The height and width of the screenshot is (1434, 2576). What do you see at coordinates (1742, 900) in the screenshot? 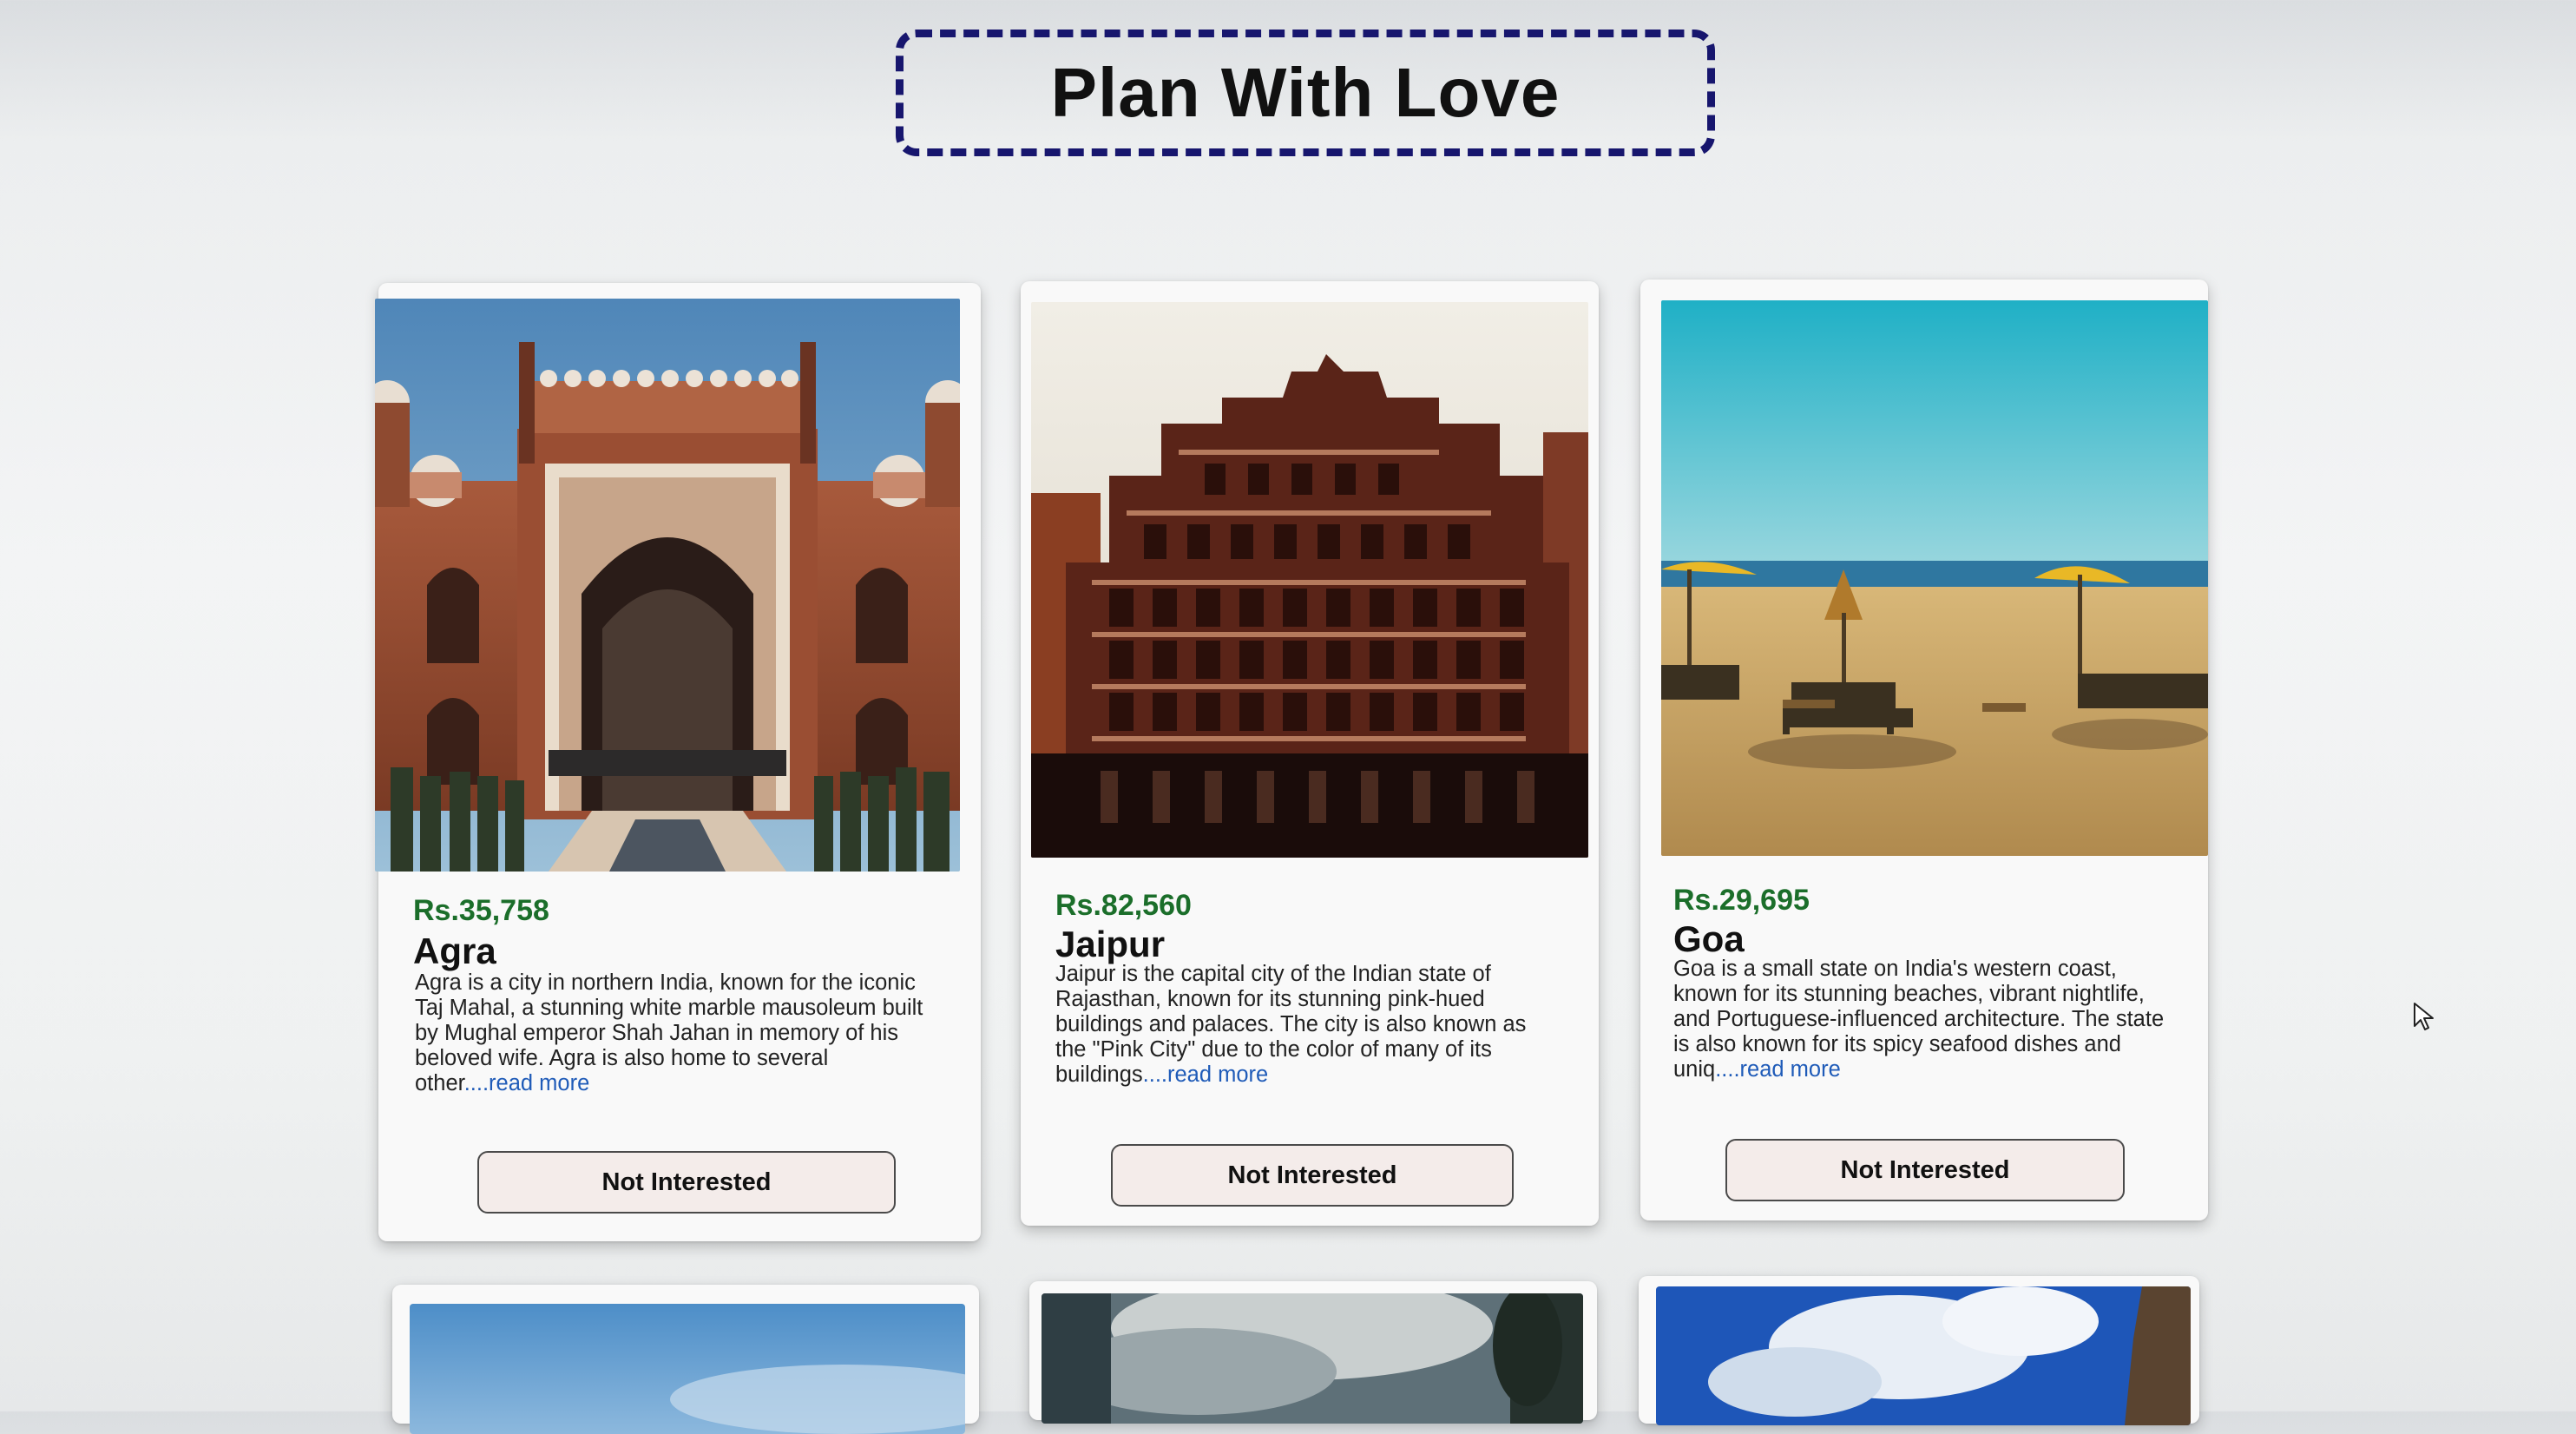
I see `tour-price: Rs.29,695` at bounding box center [1742, 900].